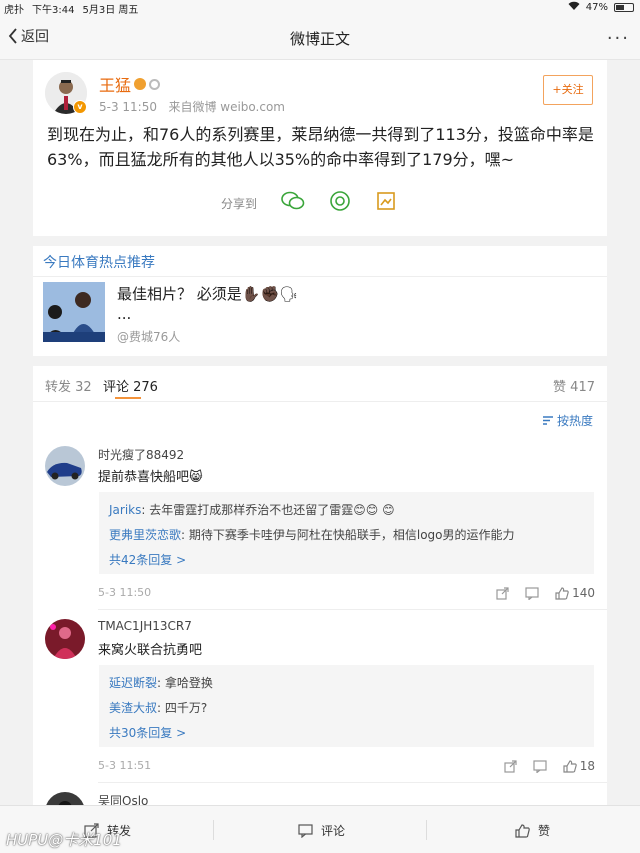 This screenshot has width=640, height=853. I want to click on reply-author: Jariks, so click(125, 510).